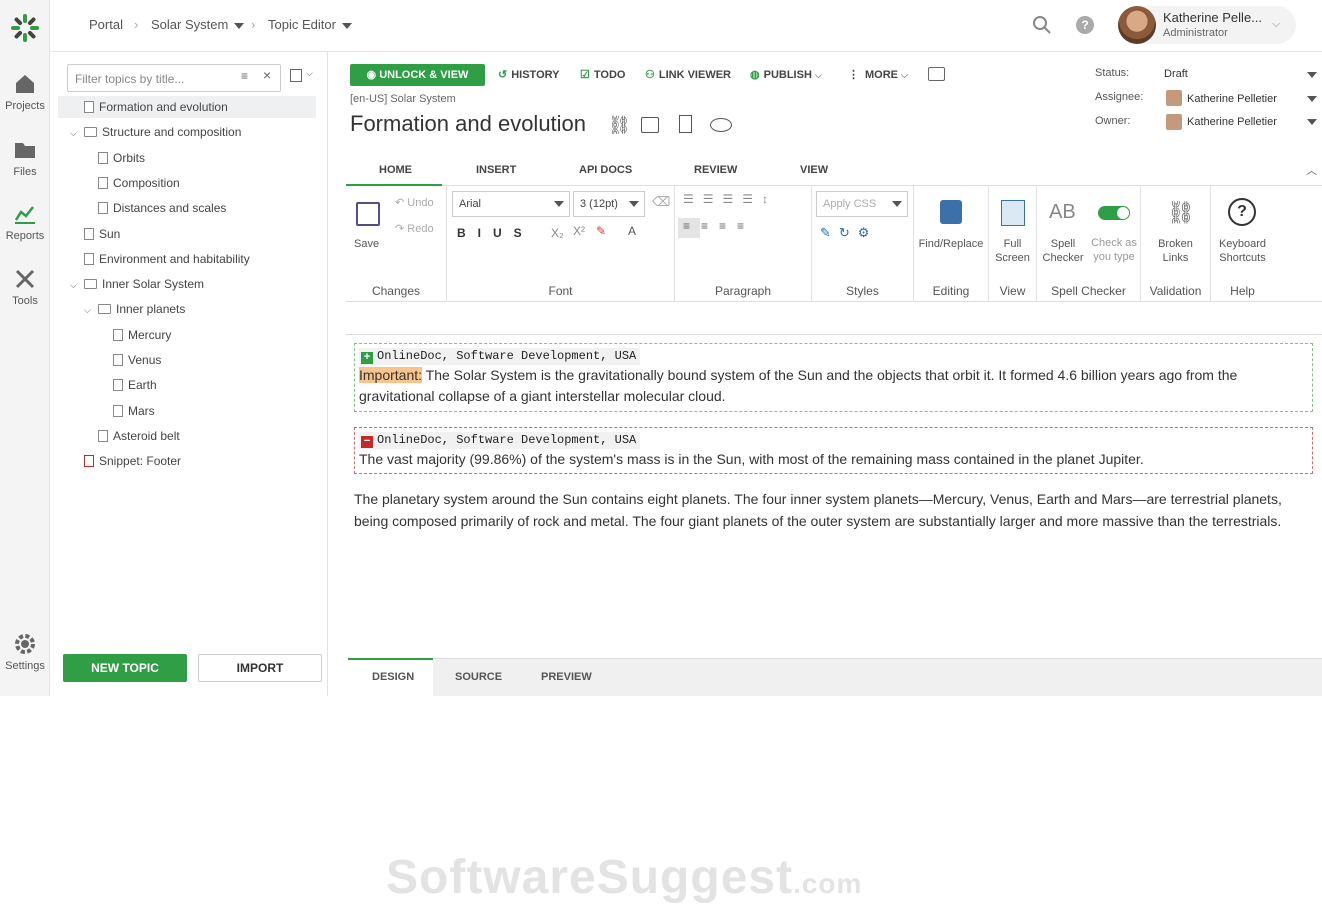 This screenshot has height=905, width=1322. What do you see at coordinates (25, 92) in the screenshot?
I see `nav-projects: Projects` at bounding box center [25, 92].